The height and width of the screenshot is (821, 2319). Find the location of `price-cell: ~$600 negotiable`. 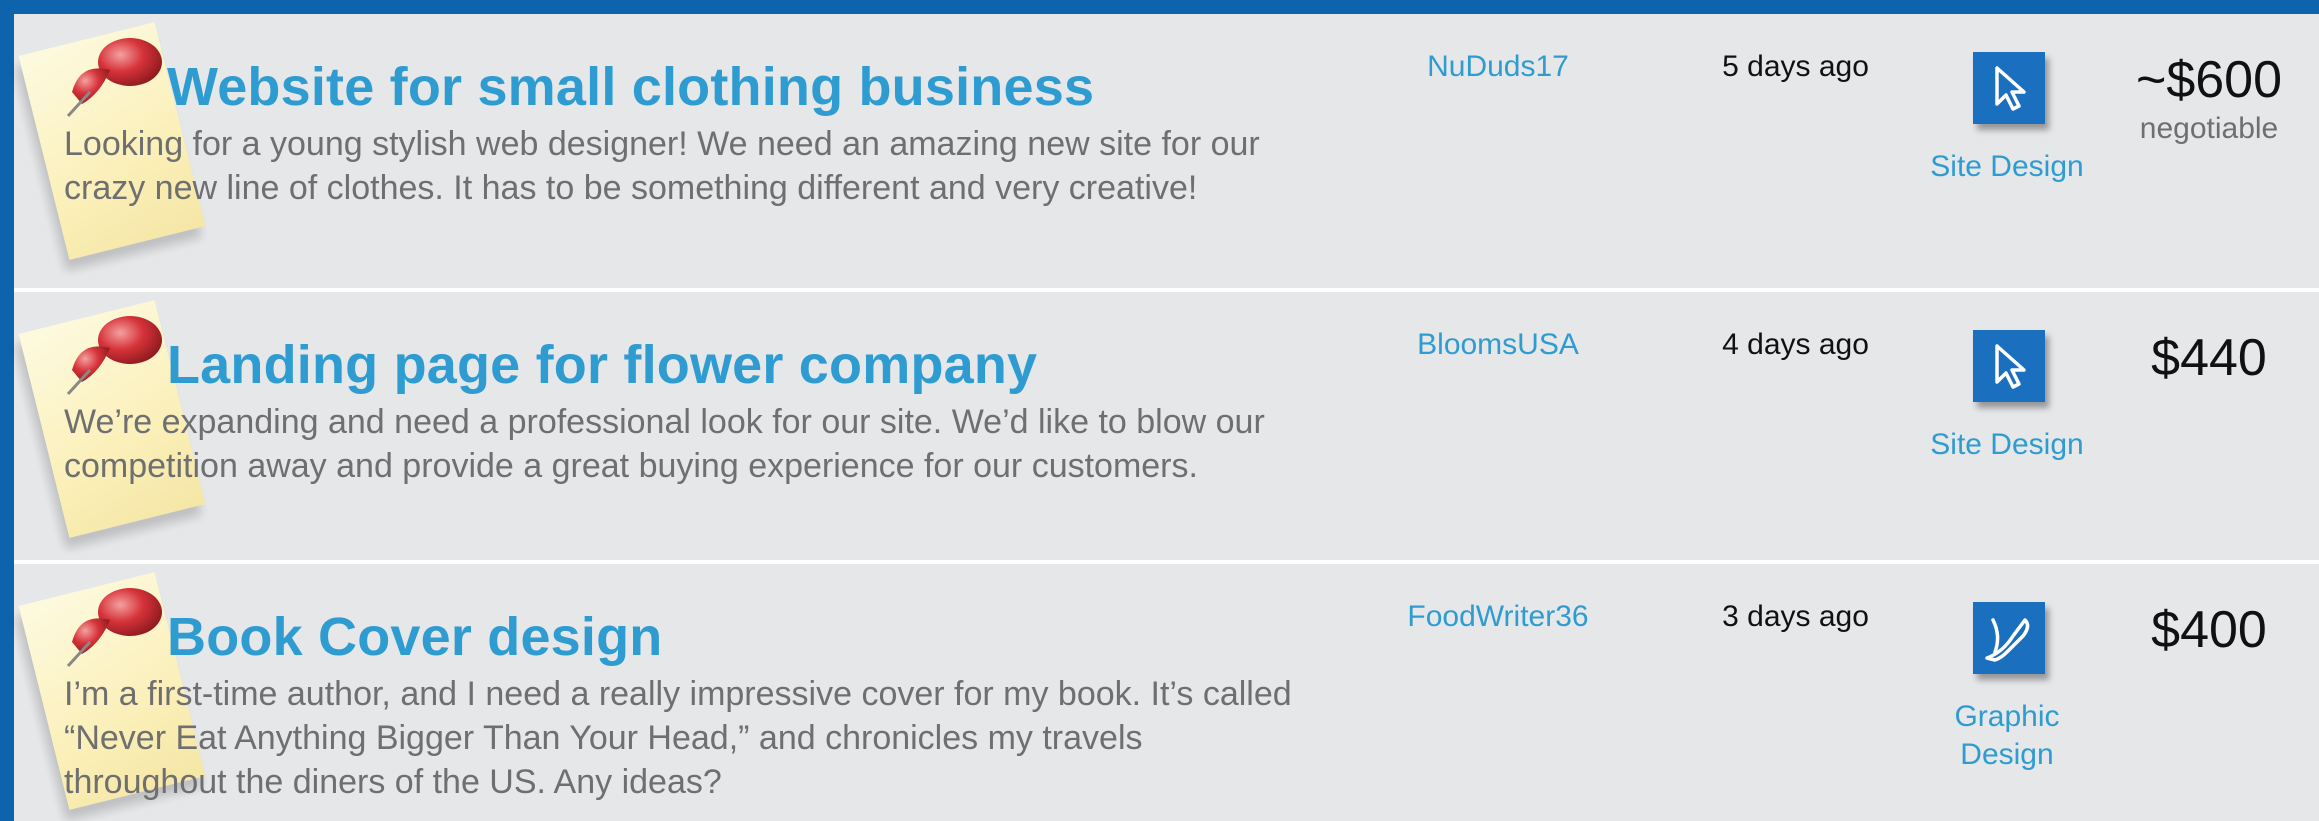

price-cell: ~$600 negotiable is located at coordinates (2209, 151).